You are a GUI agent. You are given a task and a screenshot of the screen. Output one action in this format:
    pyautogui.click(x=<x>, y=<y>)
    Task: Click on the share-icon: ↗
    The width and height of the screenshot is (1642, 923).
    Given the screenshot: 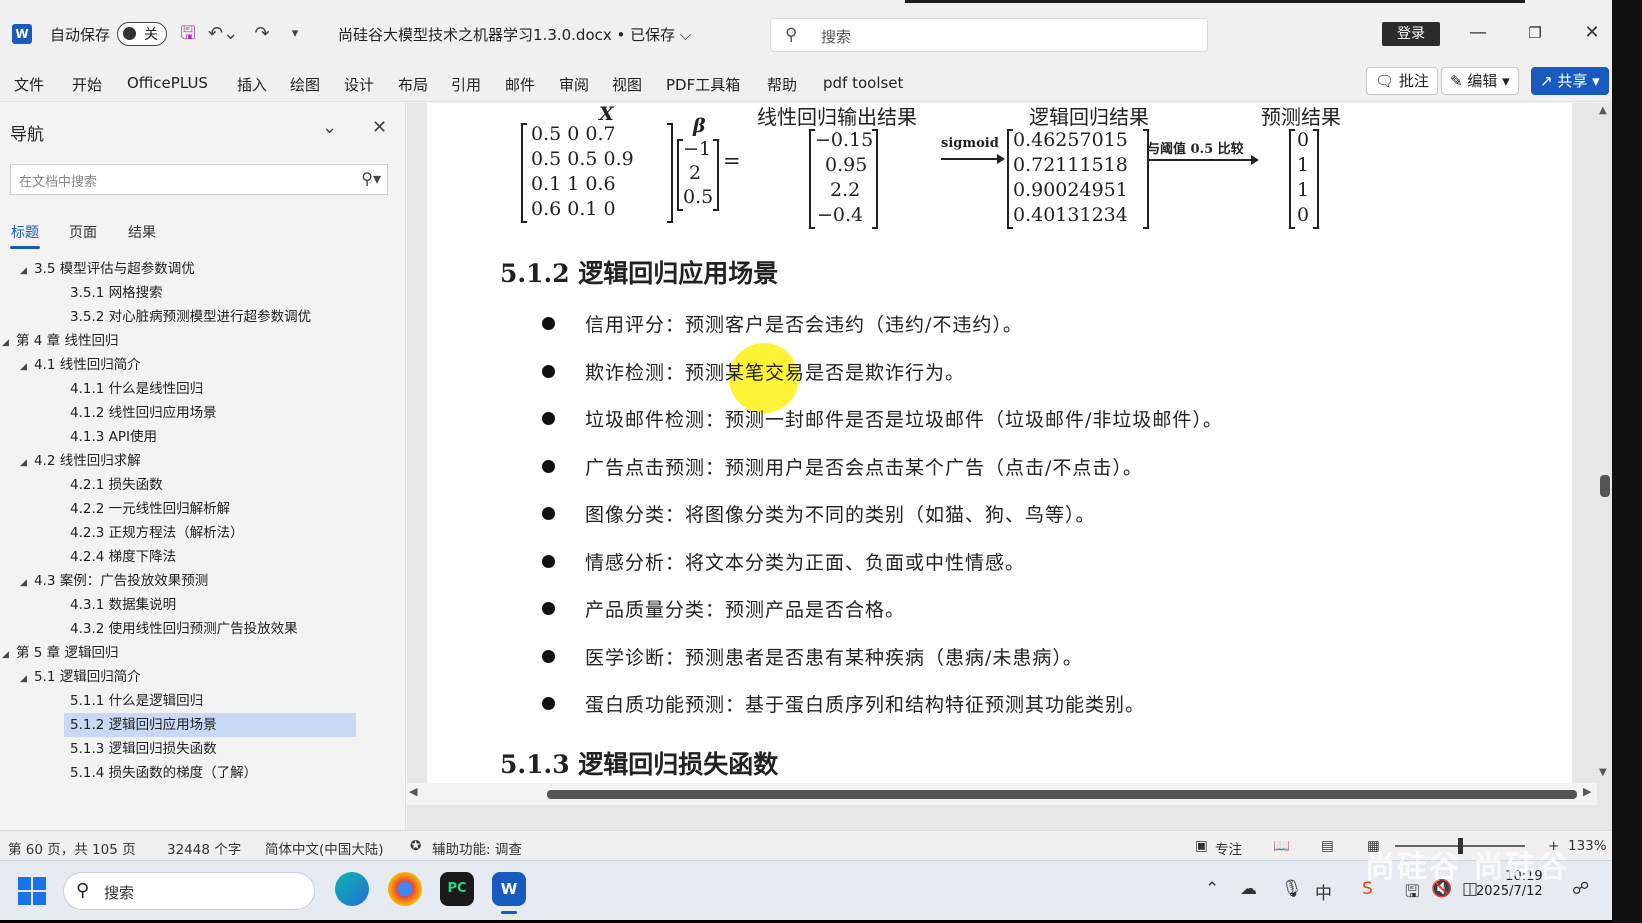 What is the action you would take?
    pyautogui.click(x=1549, y=81)
    